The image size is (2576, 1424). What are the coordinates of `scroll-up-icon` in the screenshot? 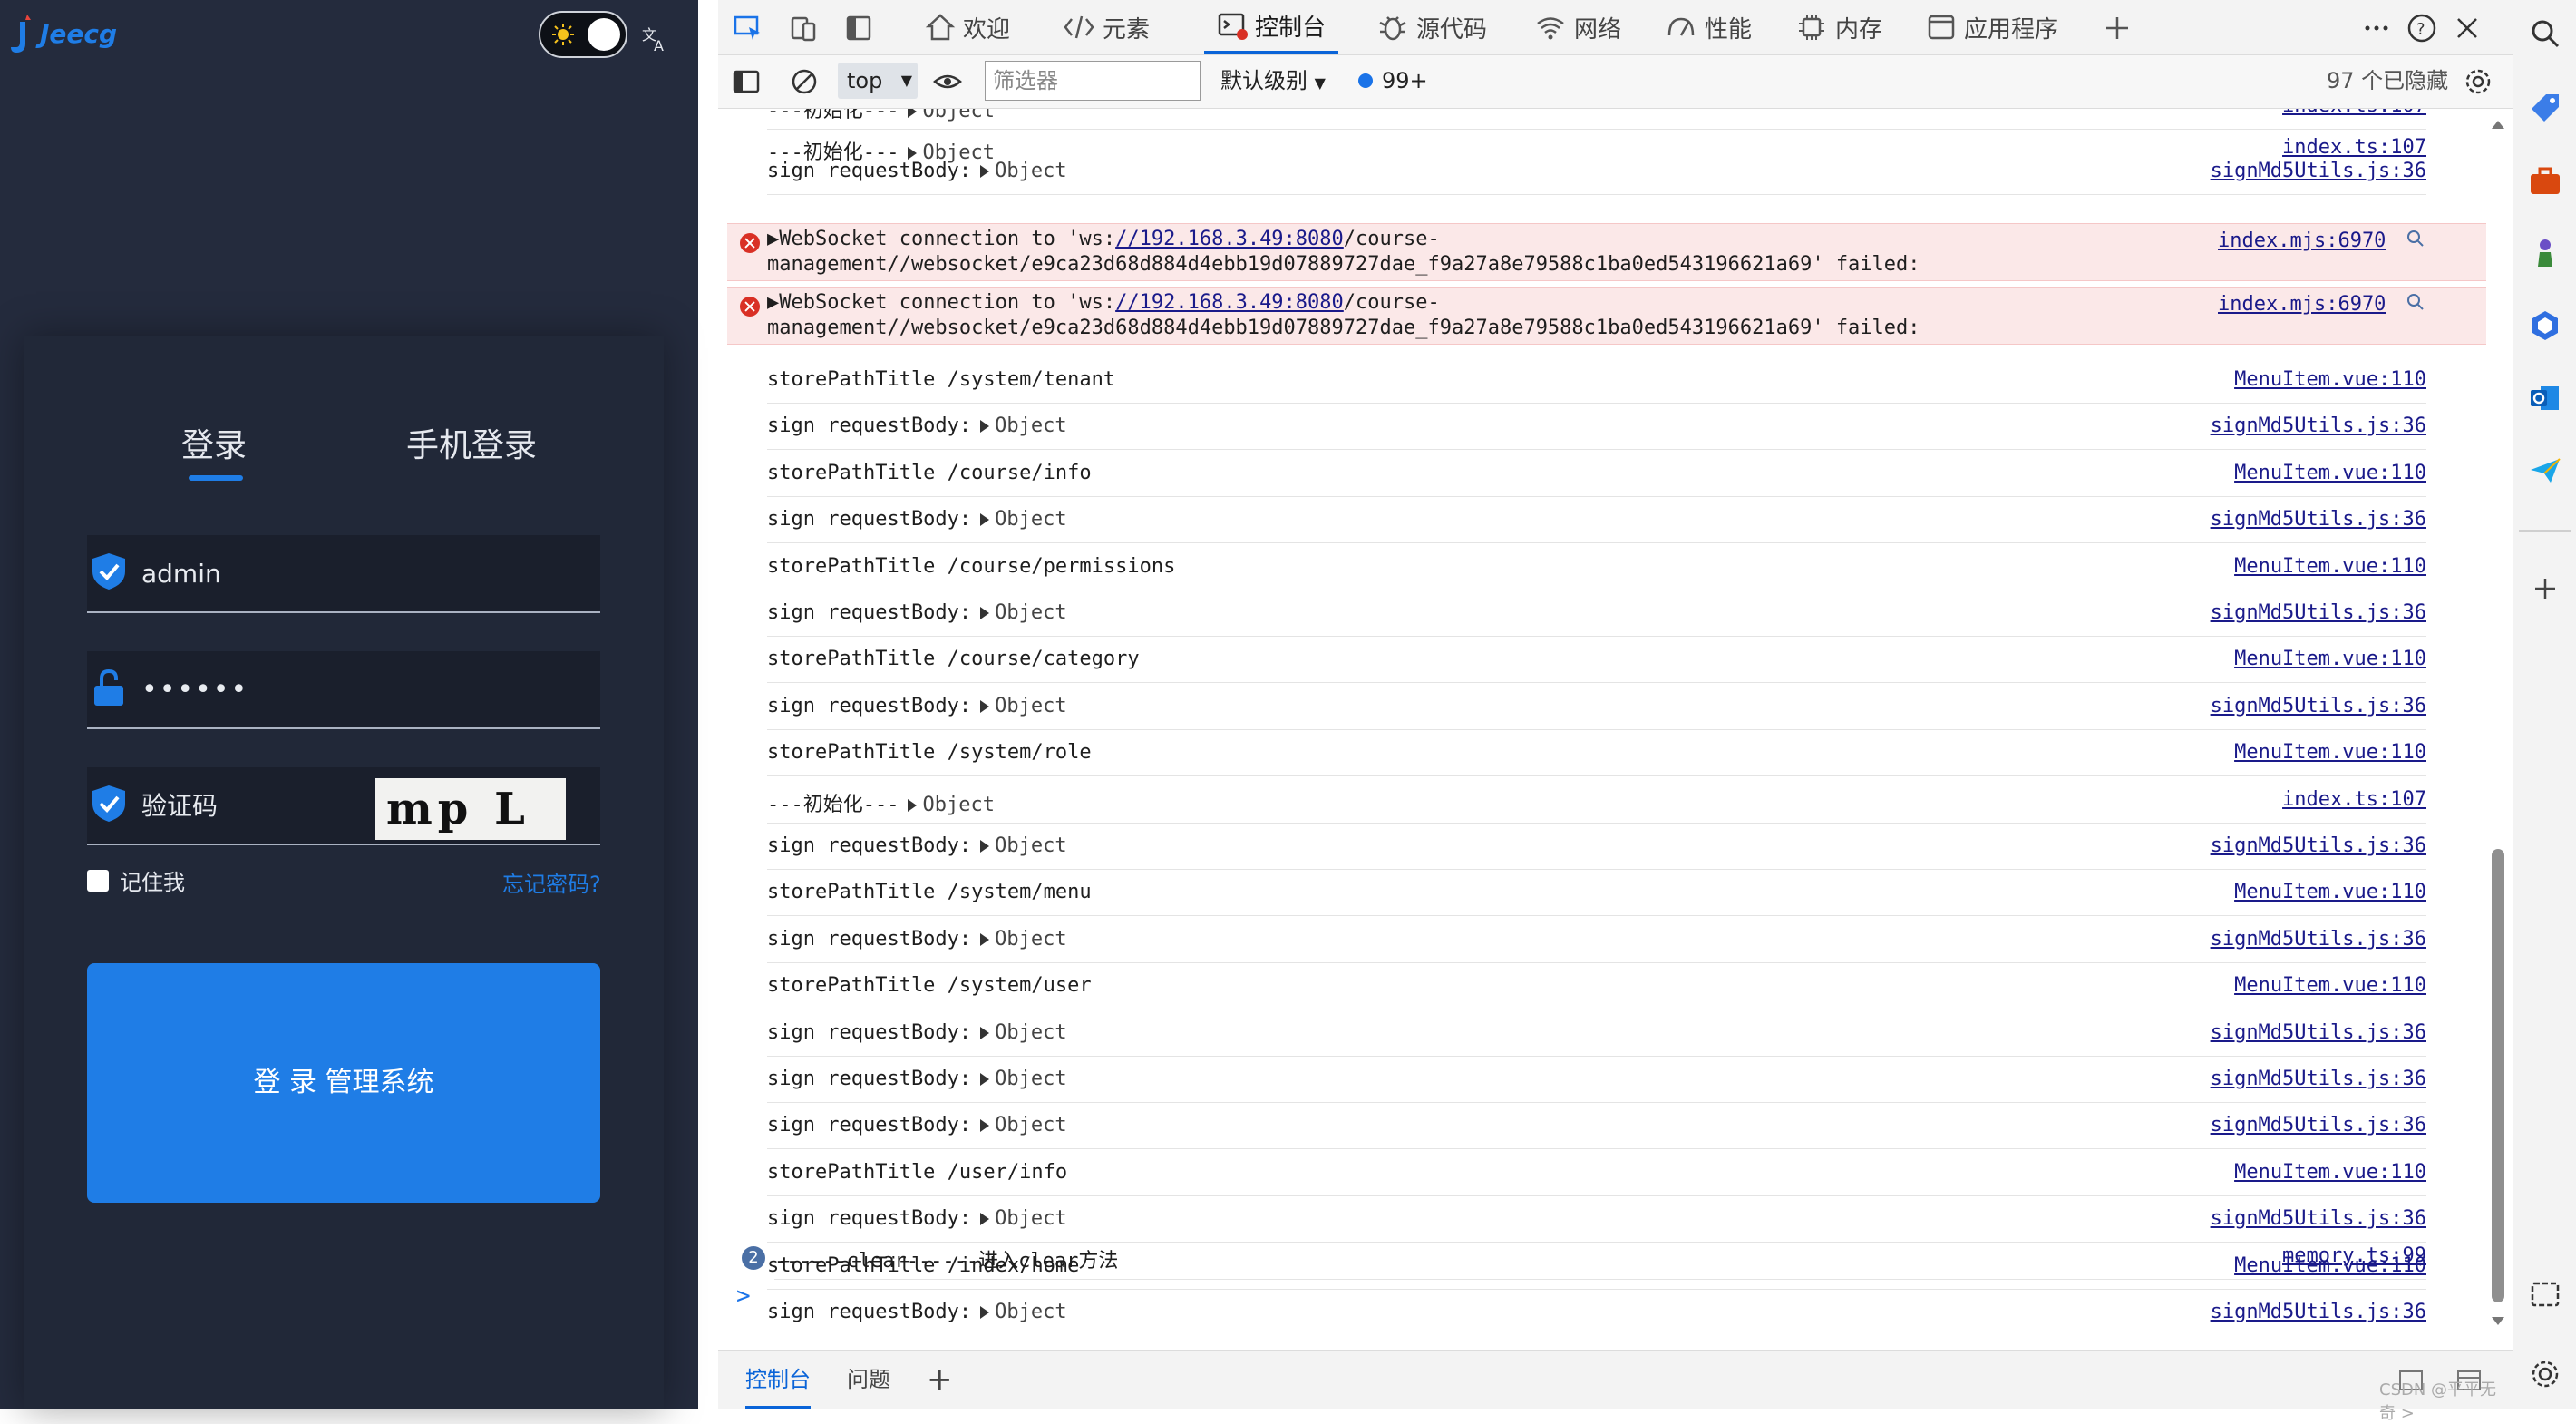 It's located at (2498, 124).